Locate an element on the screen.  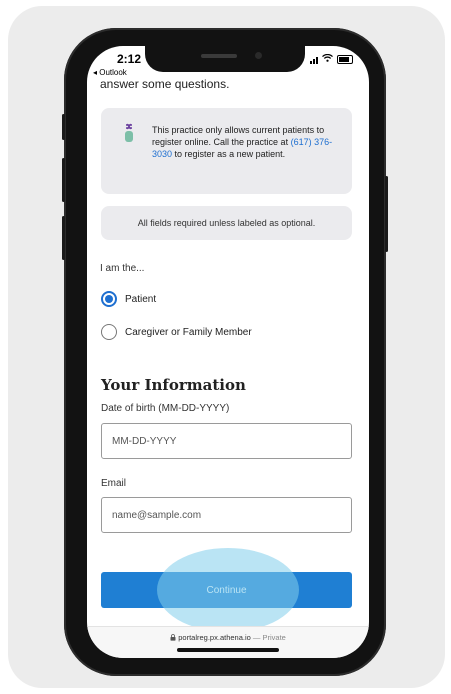
url-domain: portalreg.px.athena.io is located at coordinates (214, 637).